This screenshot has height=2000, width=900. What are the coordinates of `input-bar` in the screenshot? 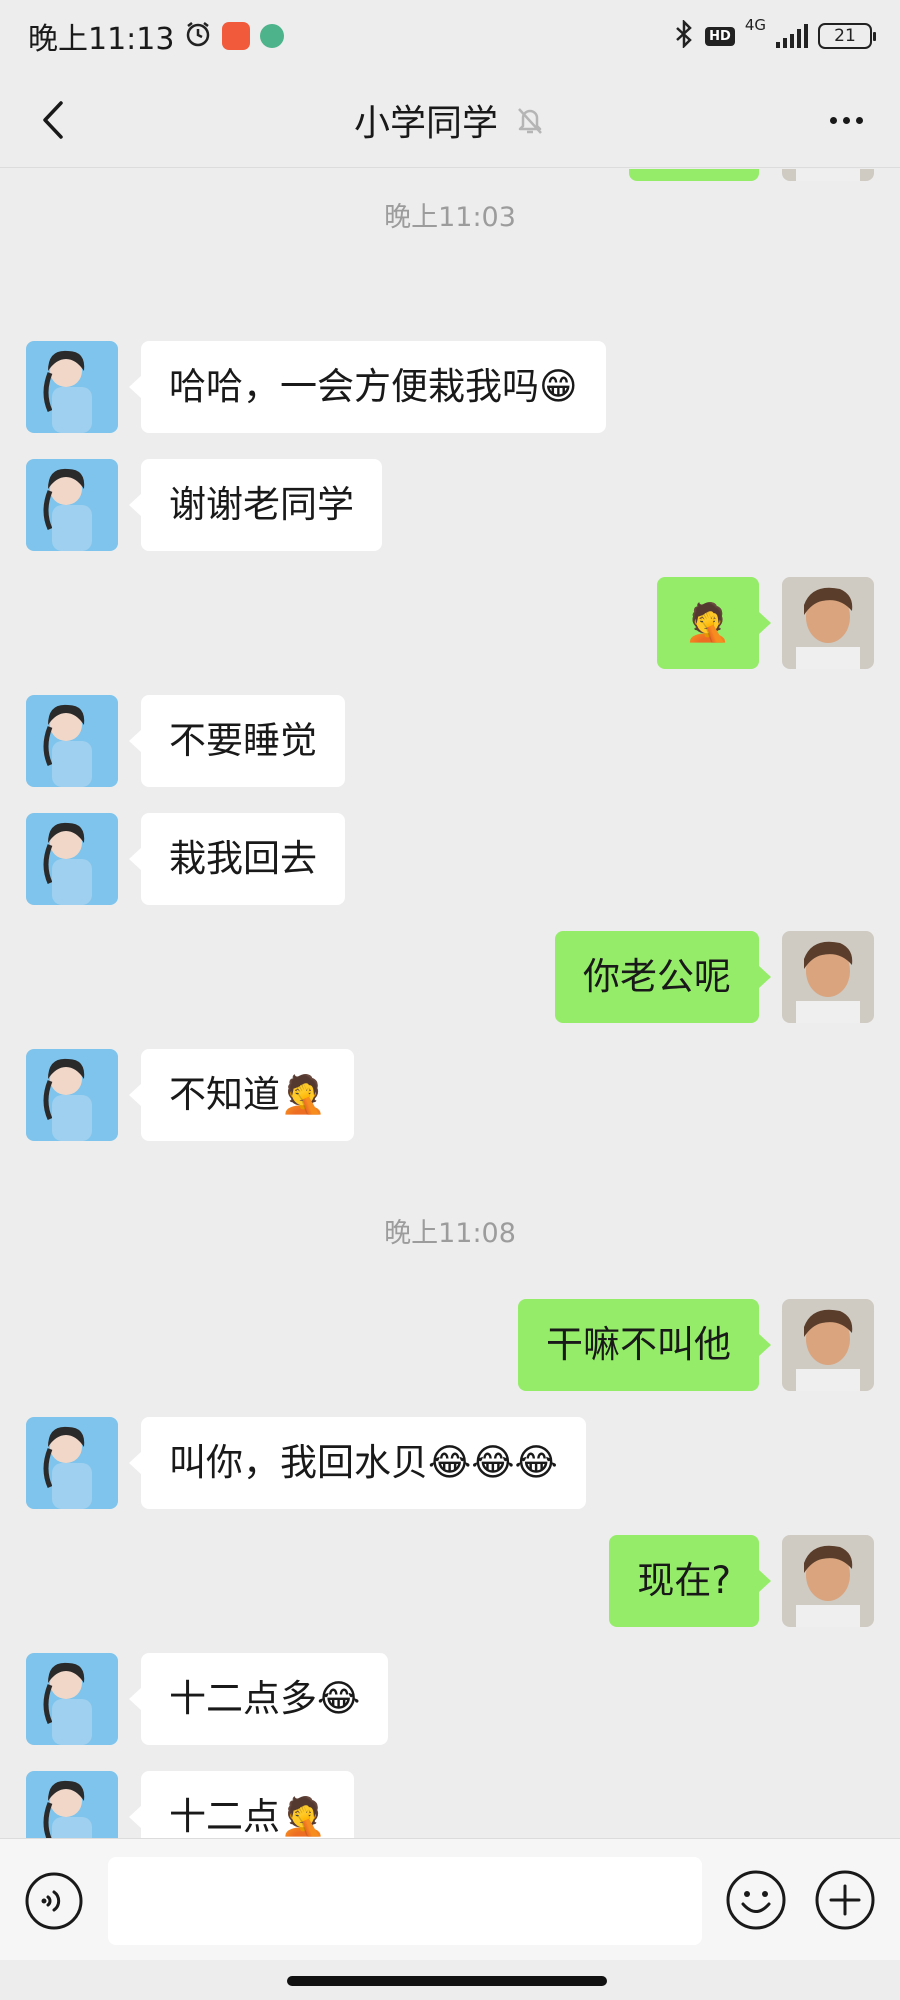 It's located at (450, 1899).